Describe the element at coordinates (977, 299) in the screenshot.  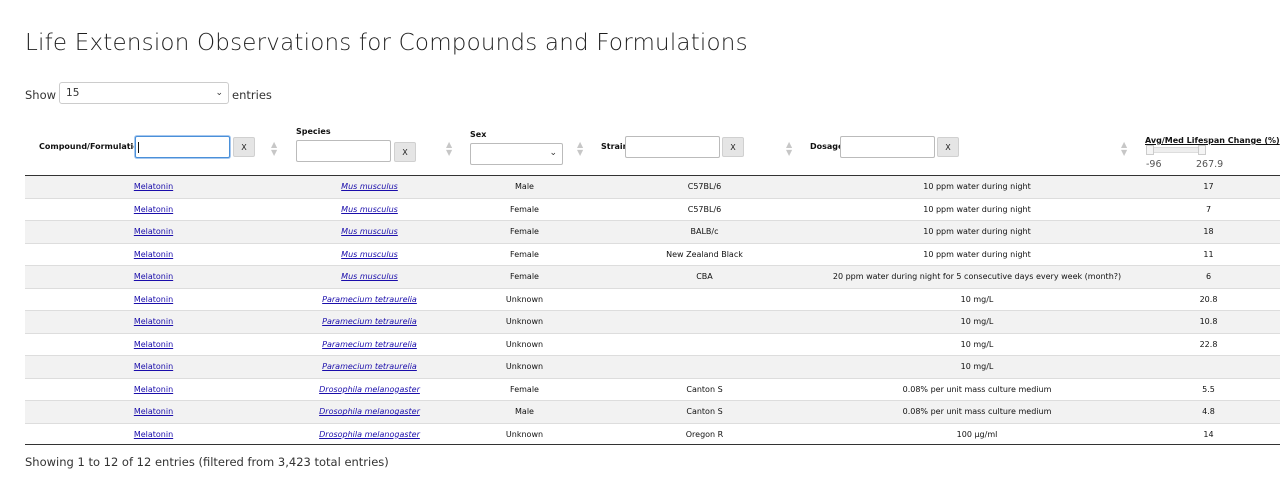
I see `dosage-cell: 10 mg/L` at that location.